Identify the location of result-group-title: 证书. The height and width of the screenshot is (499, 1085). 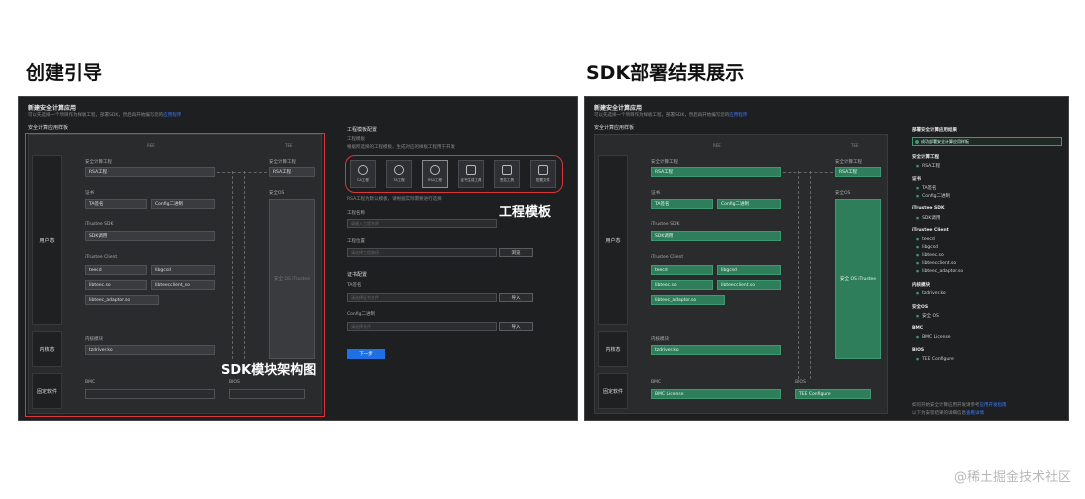
(916, 179).